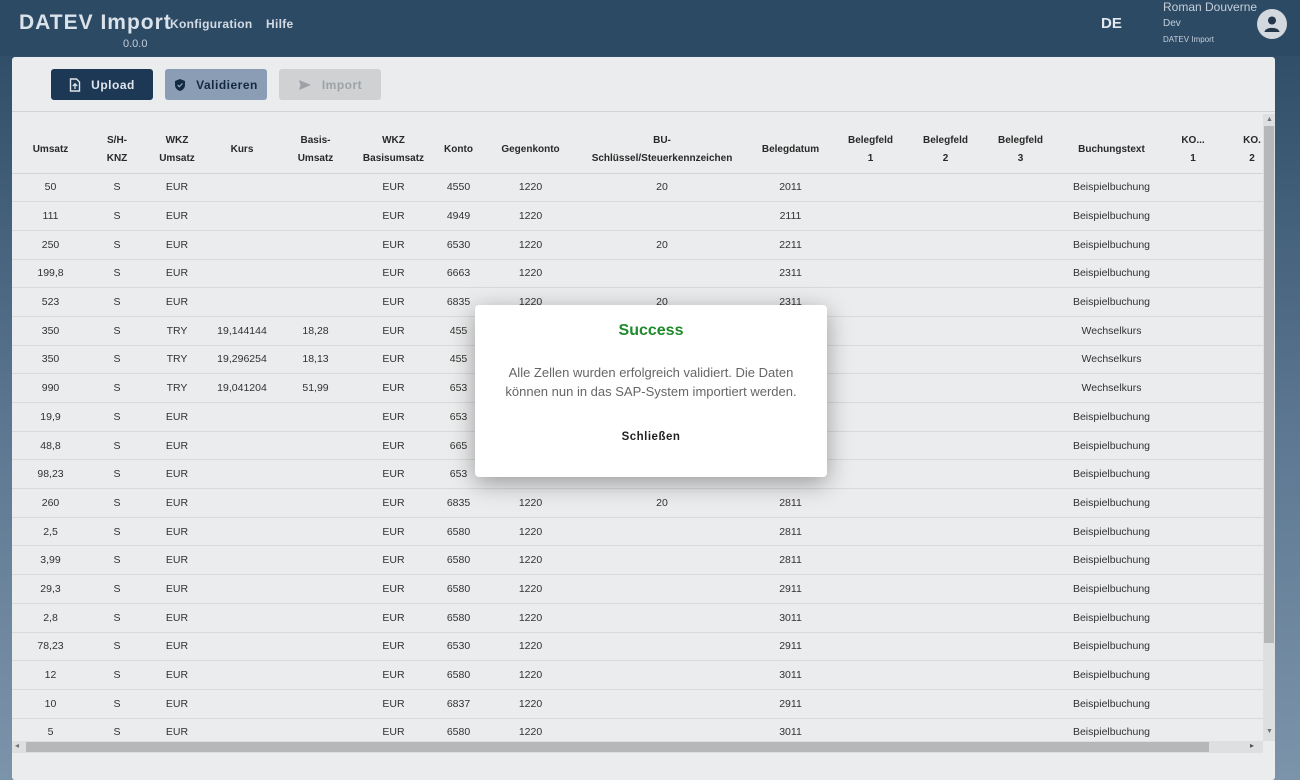 The height and width of the screenshot is (780, 1300). What do you see at coordinates (651, 330) in the screenshot?
I see `dialog-title: Success` at bounding box center [651, 330].